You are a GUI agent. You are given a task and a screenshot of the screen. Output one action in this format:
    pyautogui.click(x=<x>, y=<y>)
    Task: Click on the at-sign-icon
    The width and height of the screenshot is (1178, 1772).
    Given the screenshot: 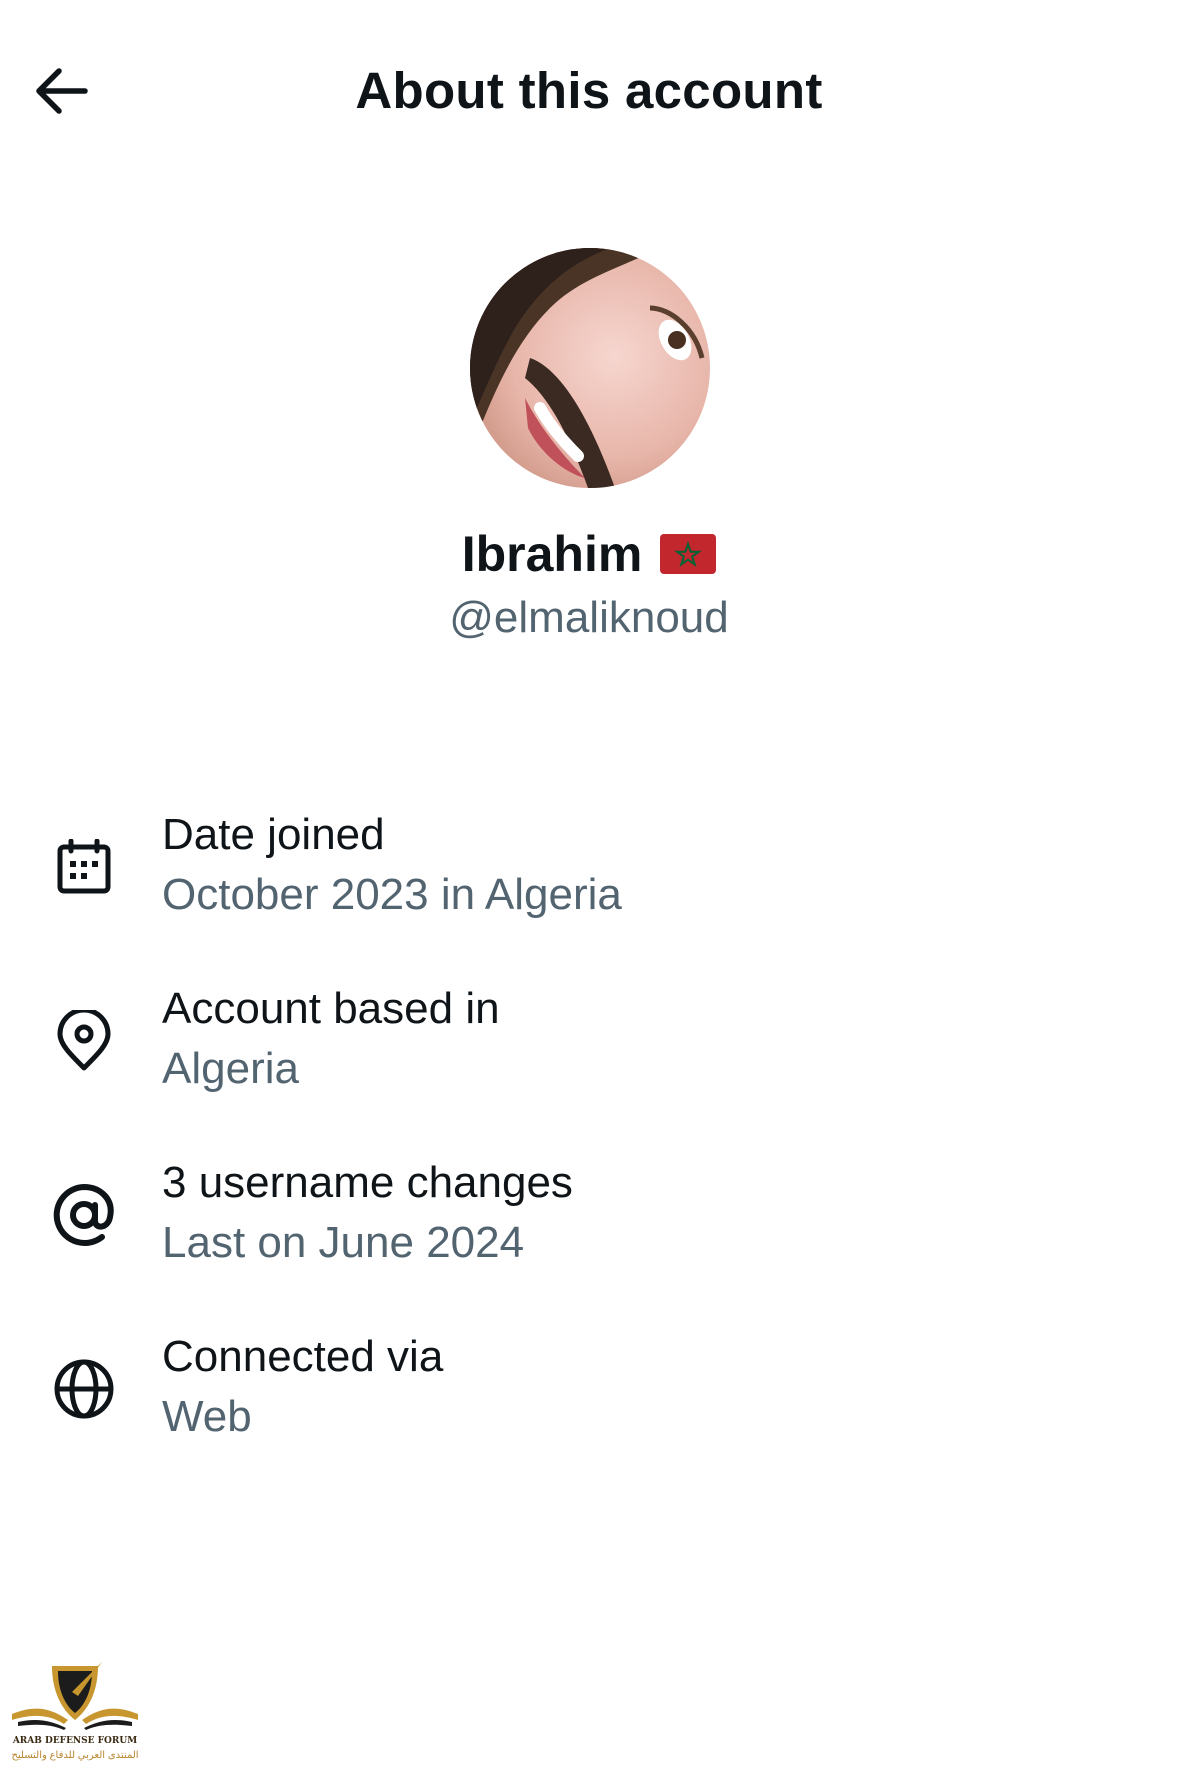 What is the action you would take?
    pyautogui.click(x=84, y=1215)
    